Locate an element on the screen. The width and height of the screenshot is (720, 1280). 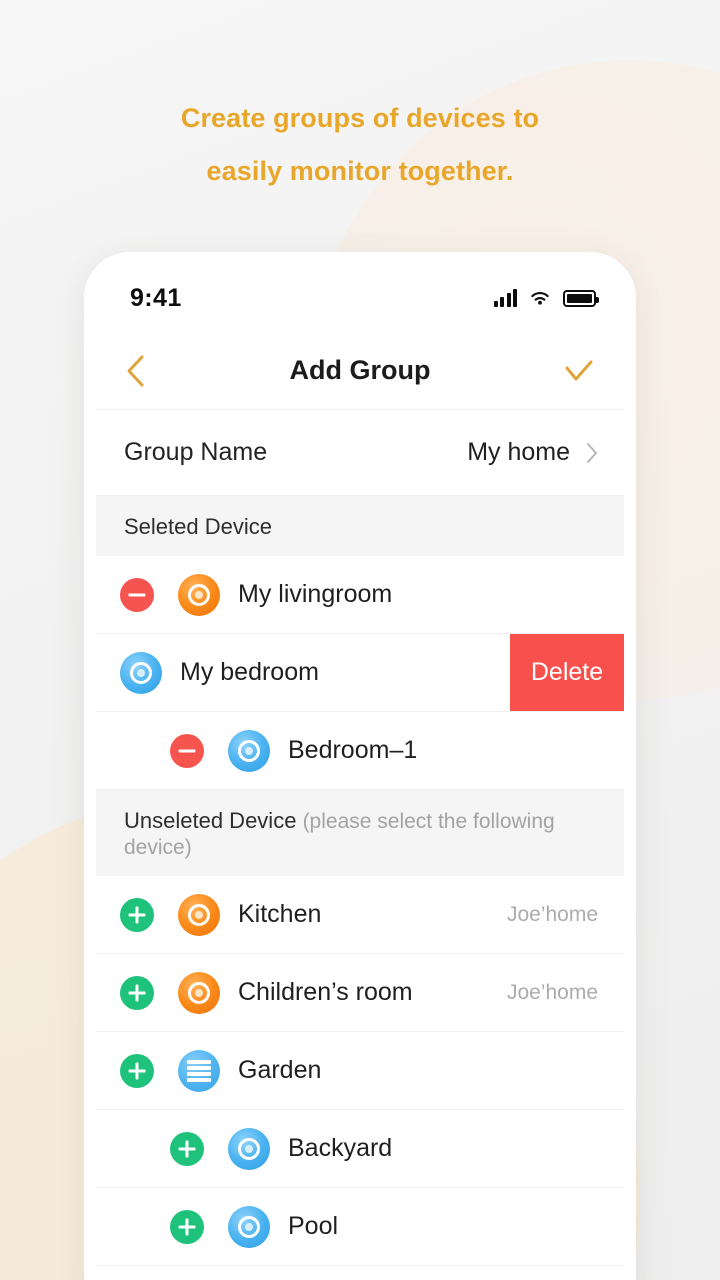
swiped-row-content: My bedroom is located at coordinates (303, 672).